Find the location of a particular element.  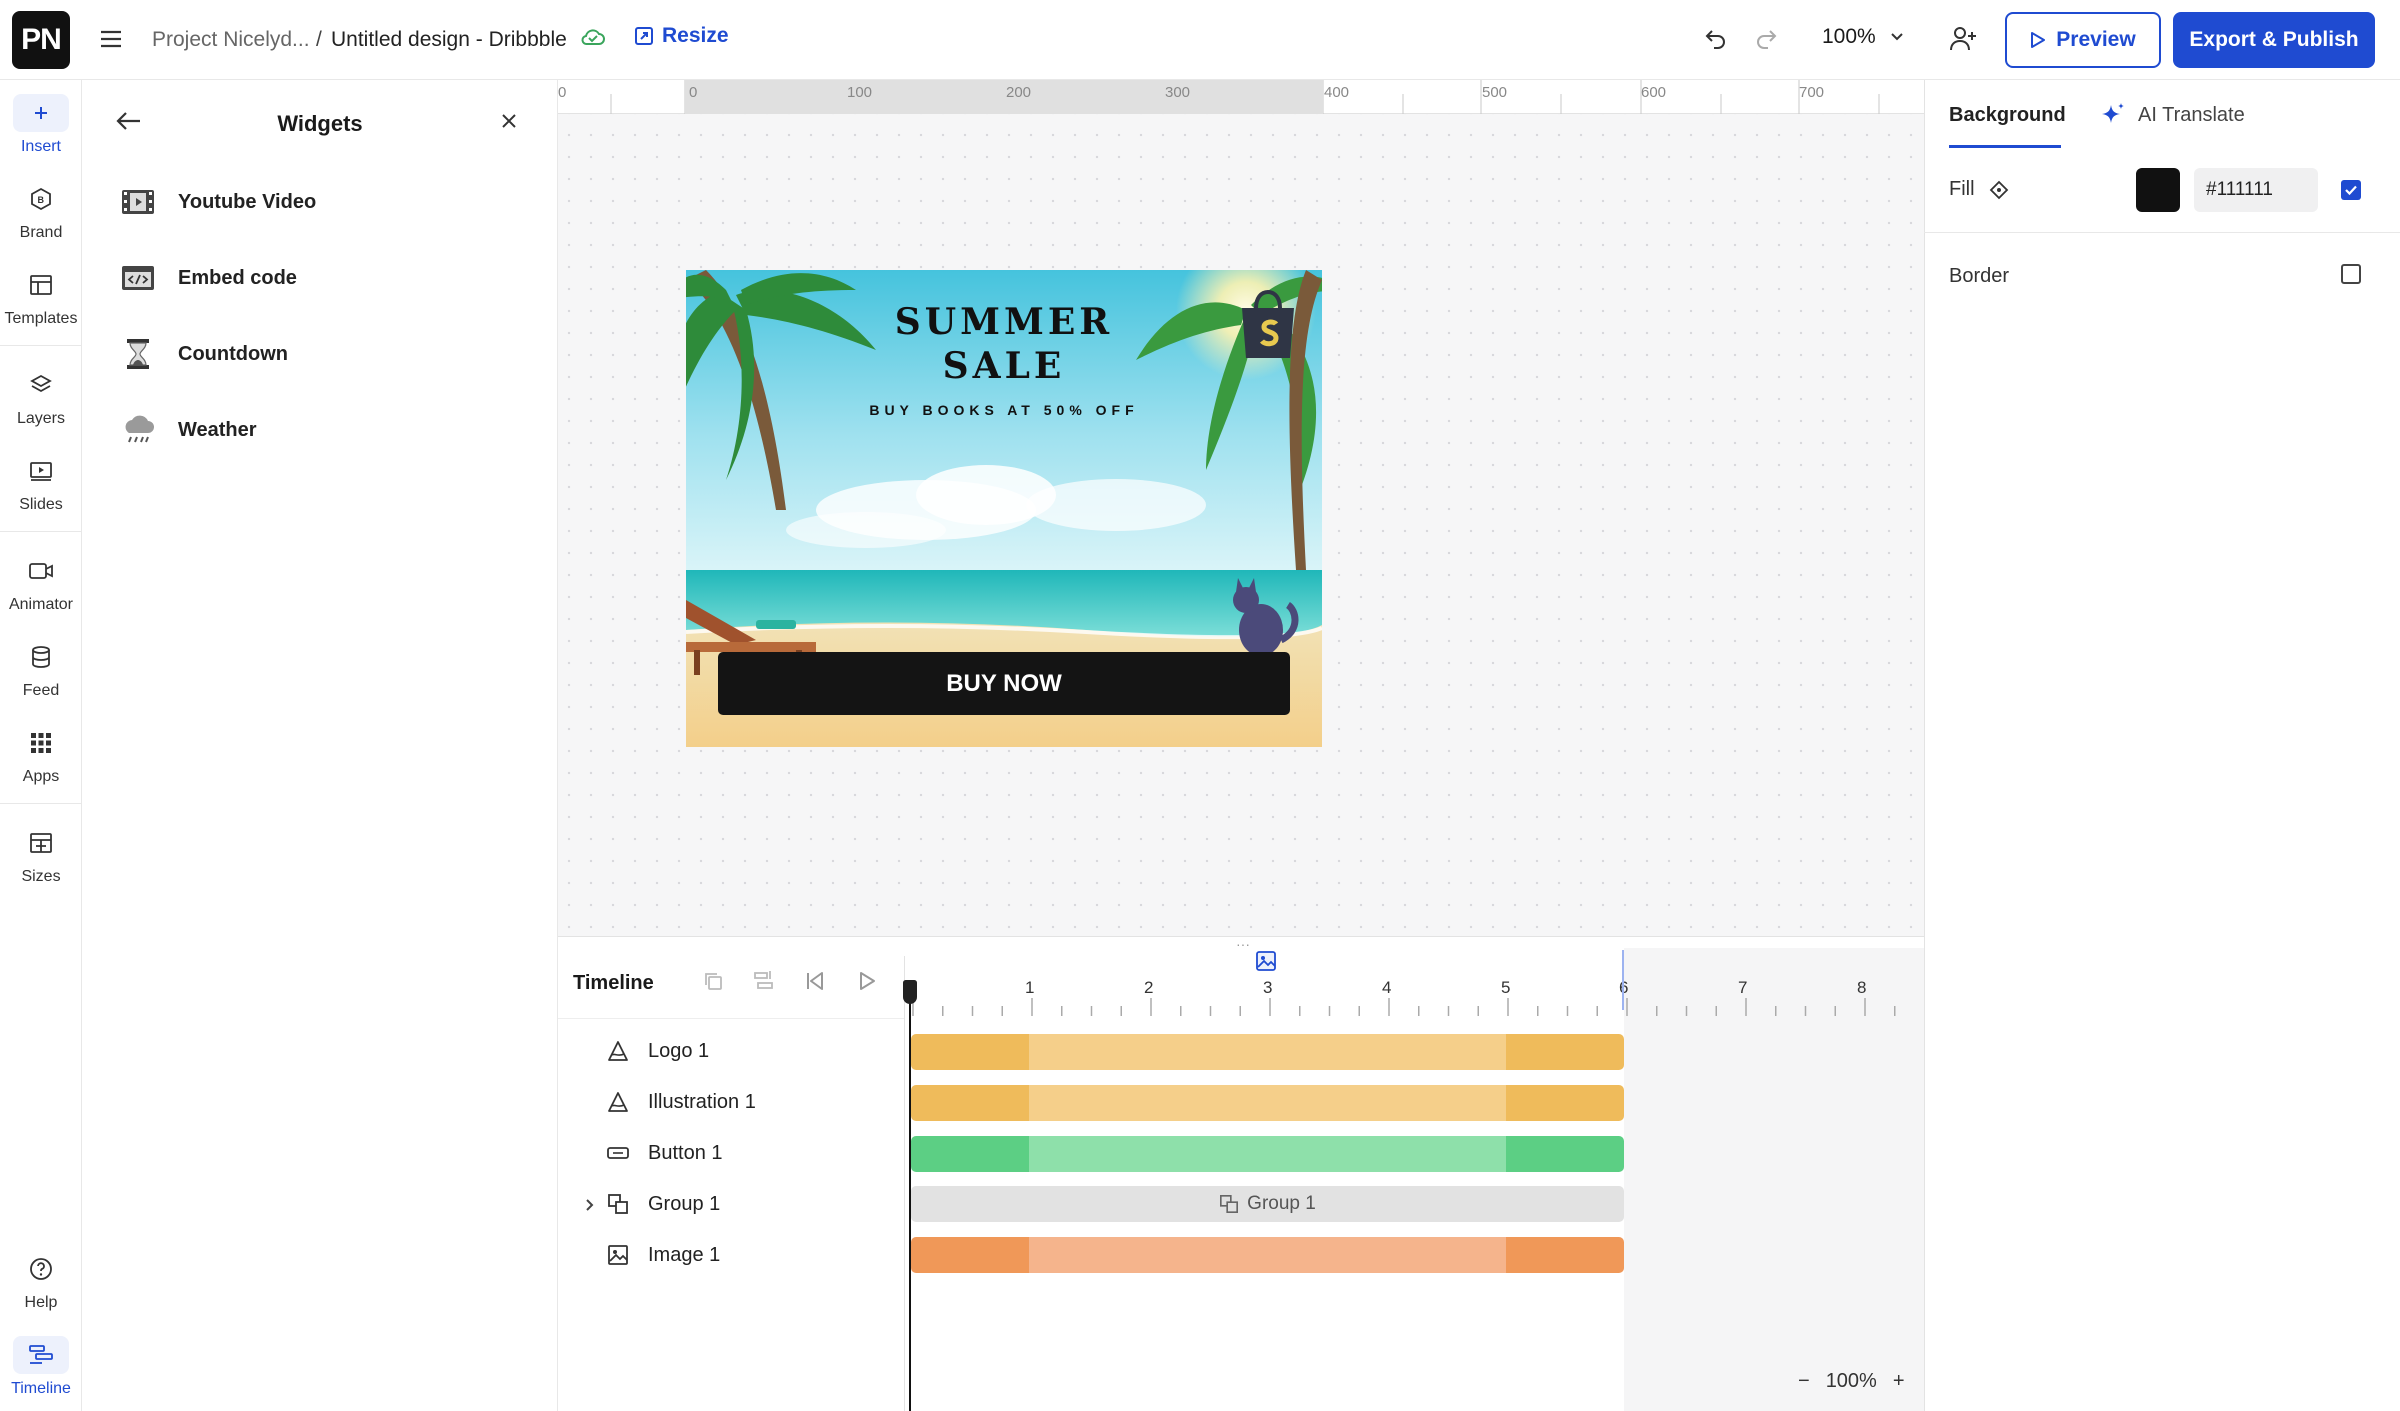

back-arrow-icon is located at coordinates (129, 123).